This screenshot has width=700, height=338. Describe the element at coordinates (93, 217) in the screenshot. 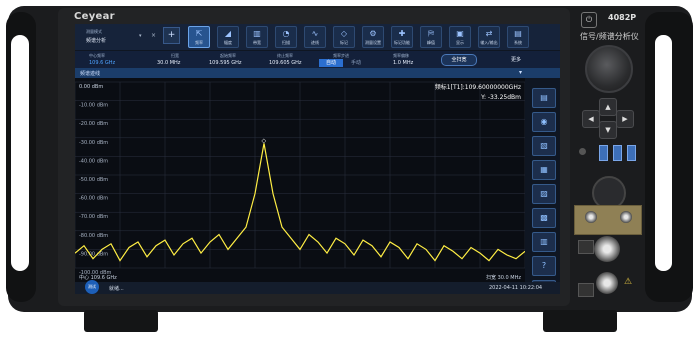

I see `y-tick-label: -70.00 dBm` at that location.